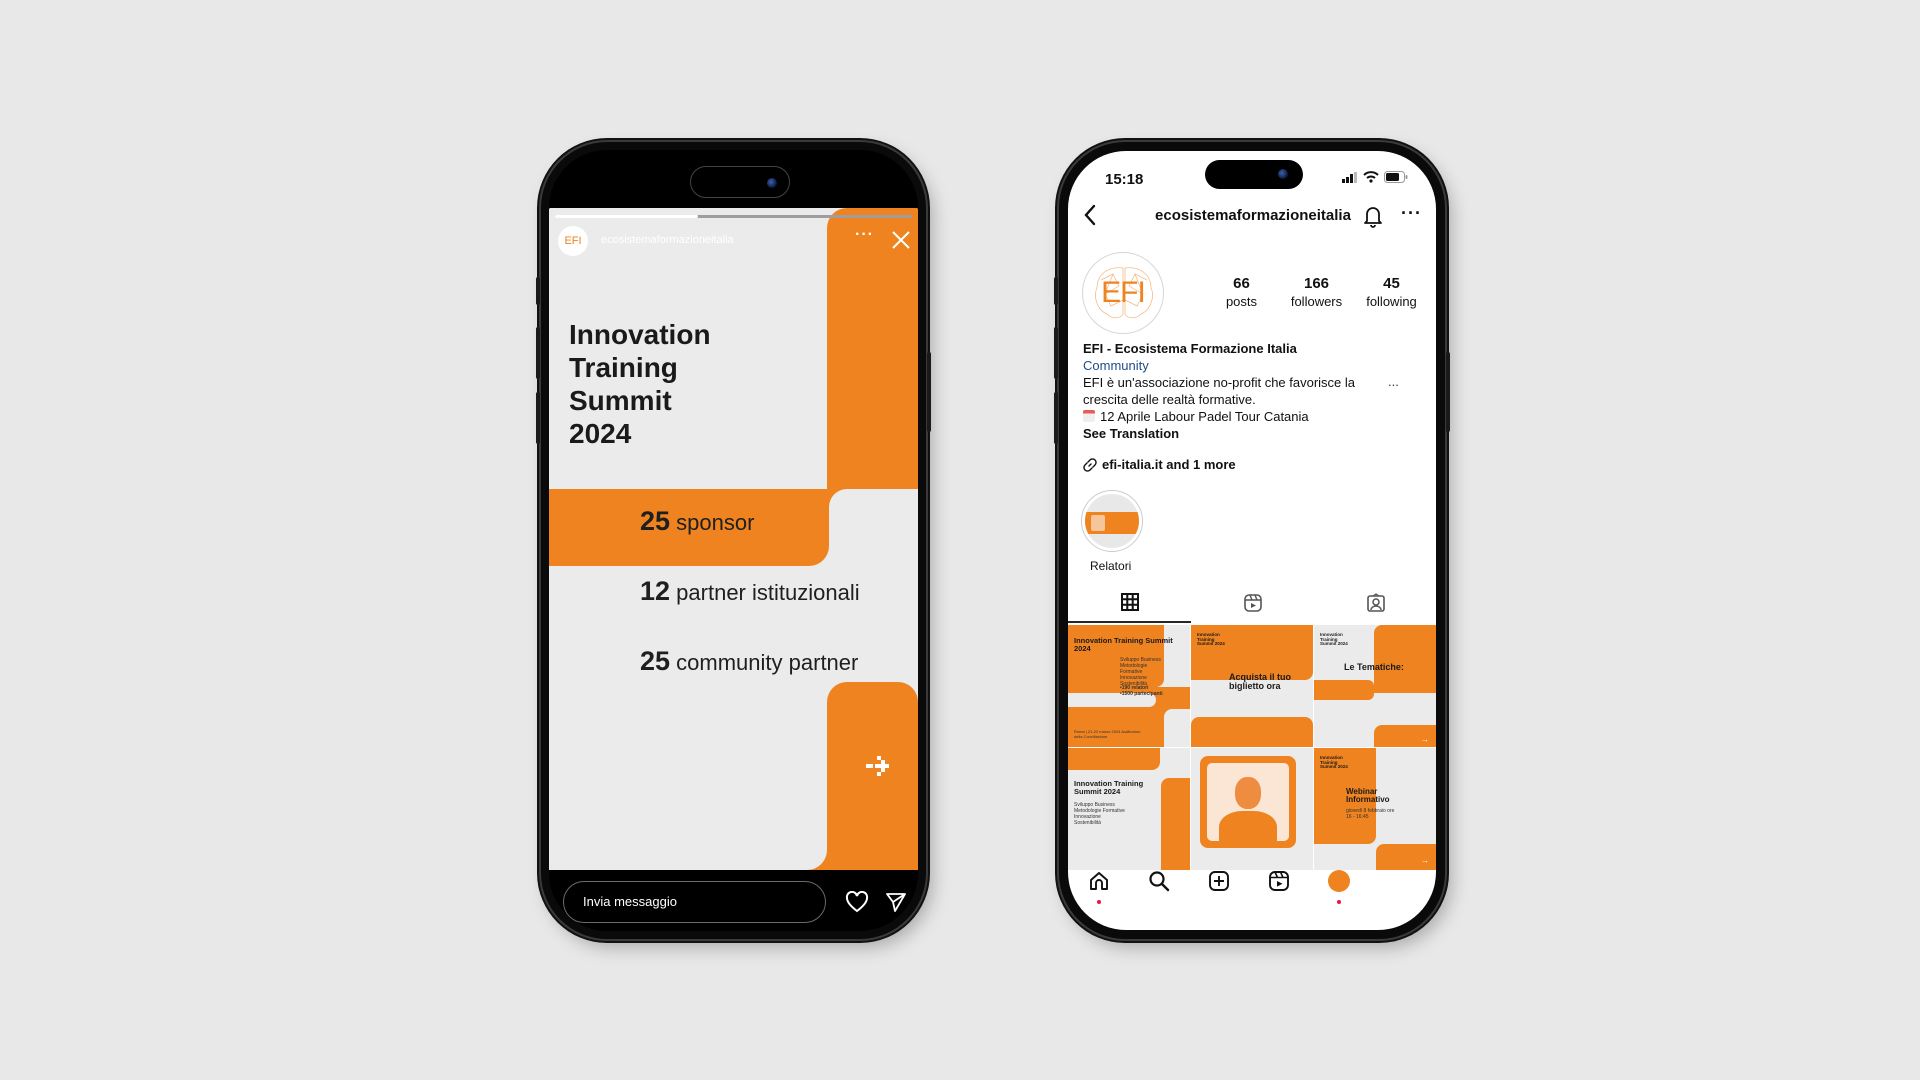 The width and height of the screenshot is (1920, 1080). Describe the element at coordinates (1087, 823) in the screenshot. I see `topic: Sostenibilità` at that location.